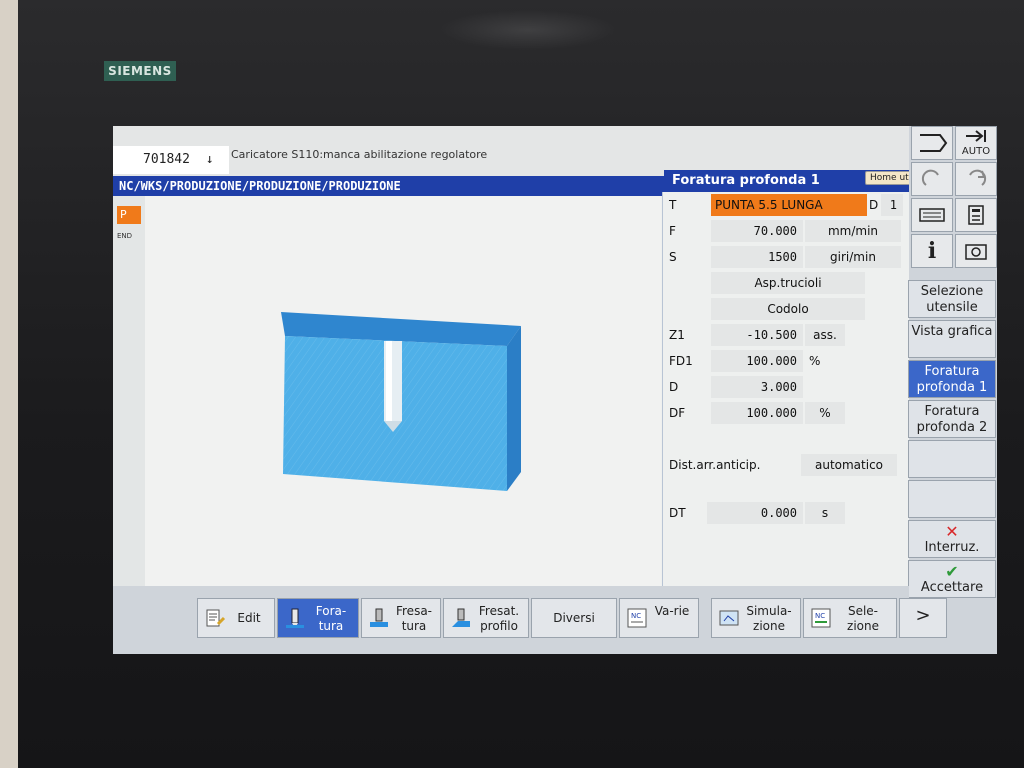 The width and height of the screenshot is (1024, 768). I want to click on softkey-deep-drilling-1-label: Foratura profonda 1, so click(952, 379).